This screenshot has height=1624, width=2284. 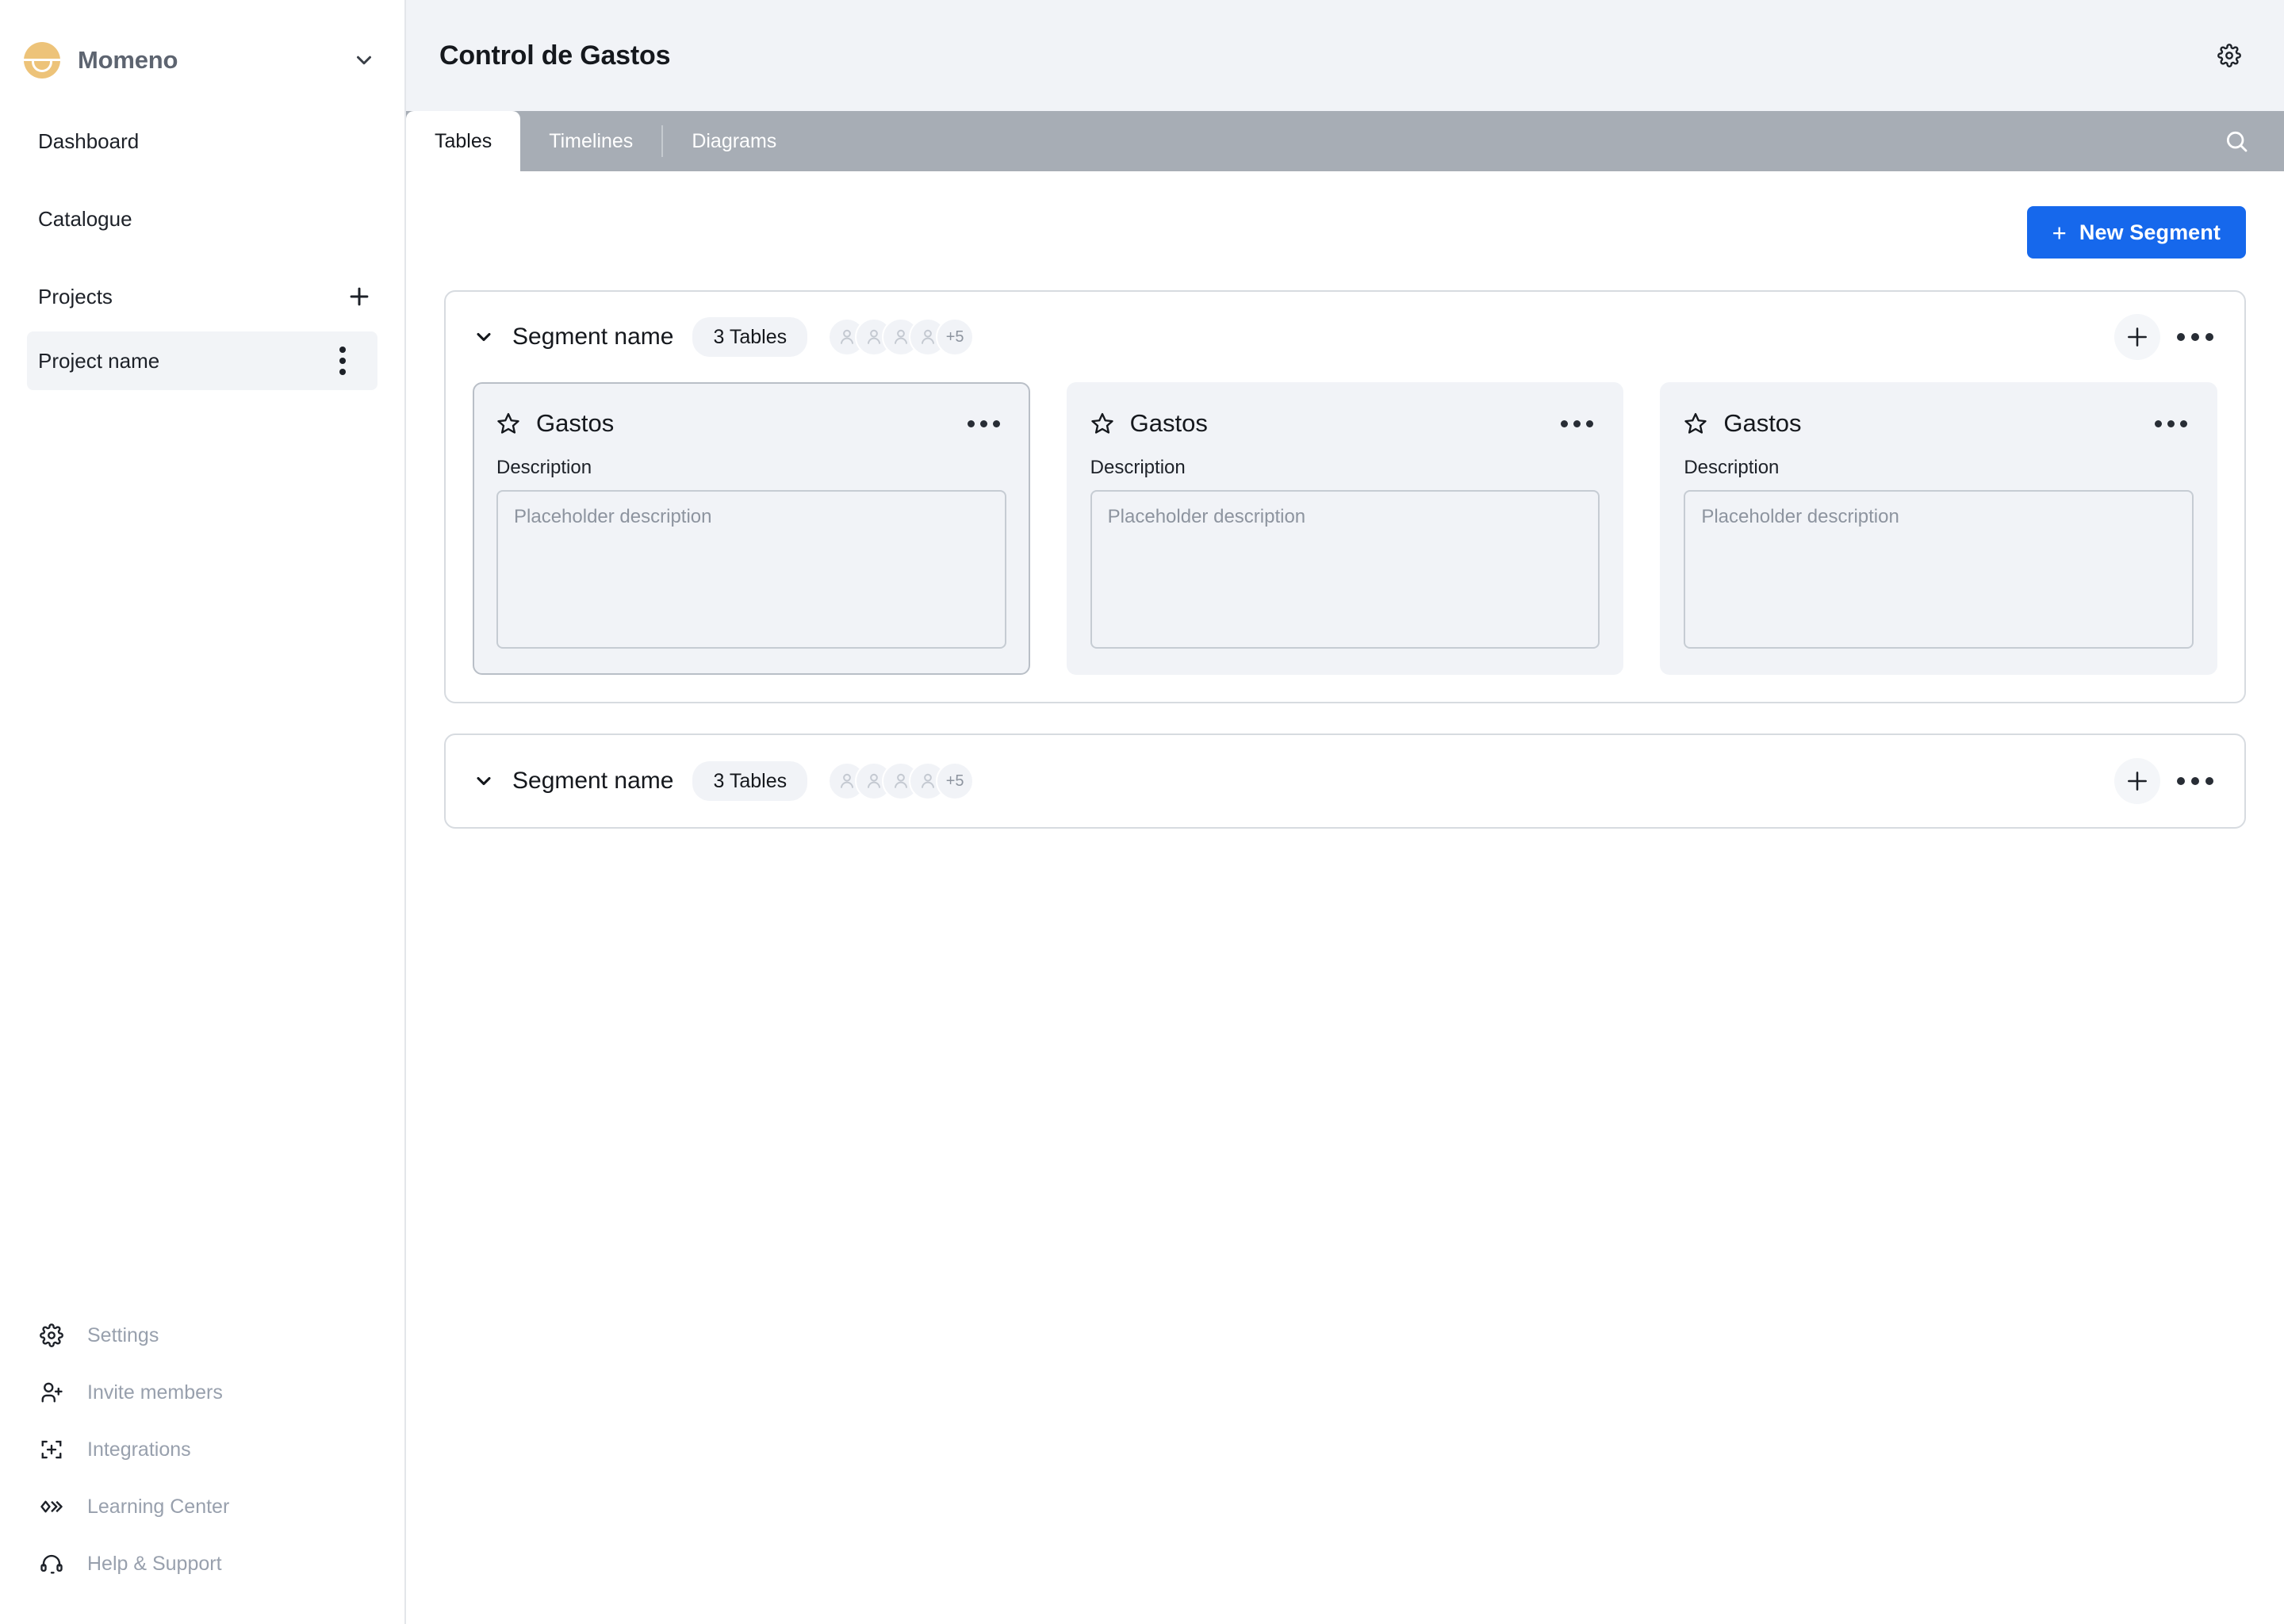 What do you see at coordinates (128, 60) in the screenshot?
I see `workspace-name: Momeno` at bounding box center [128, 60].